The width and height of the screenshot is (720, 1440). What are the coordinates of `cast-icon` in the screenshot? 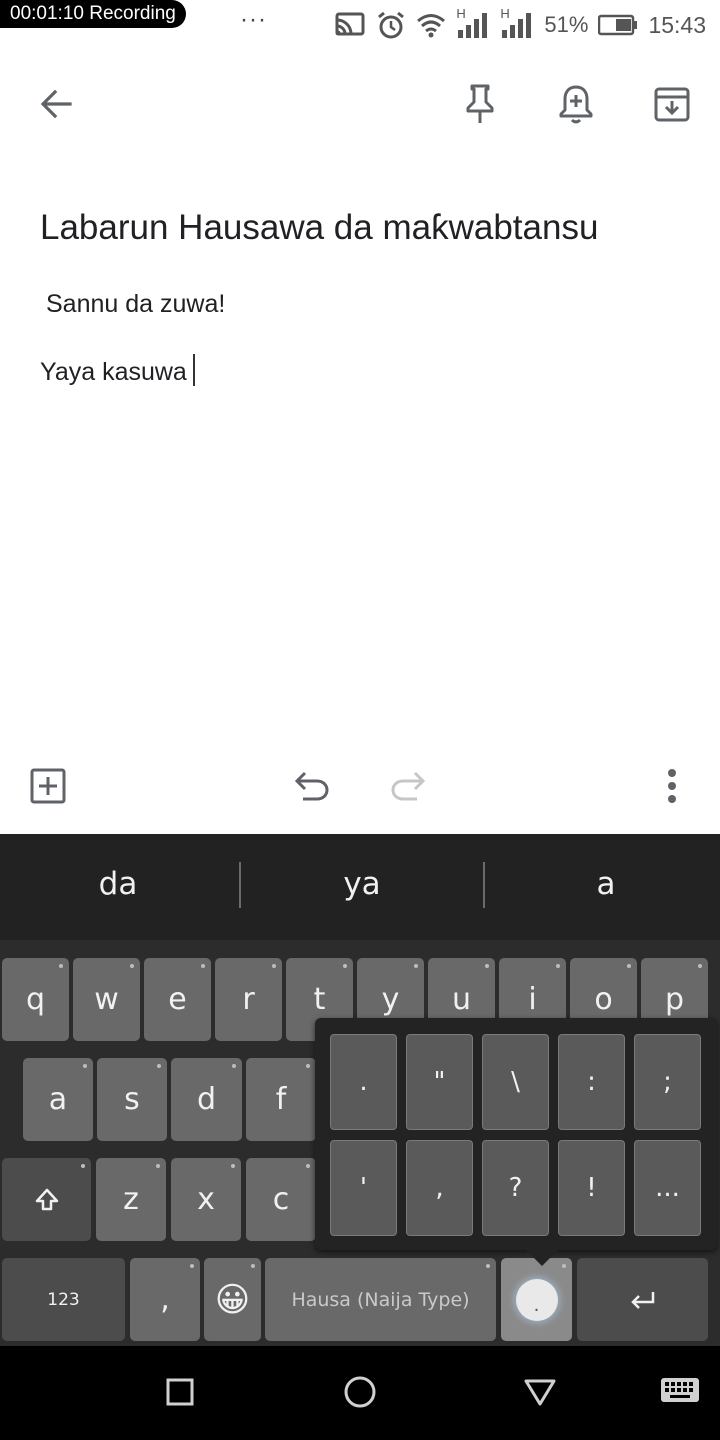 It's located at (350, 24).